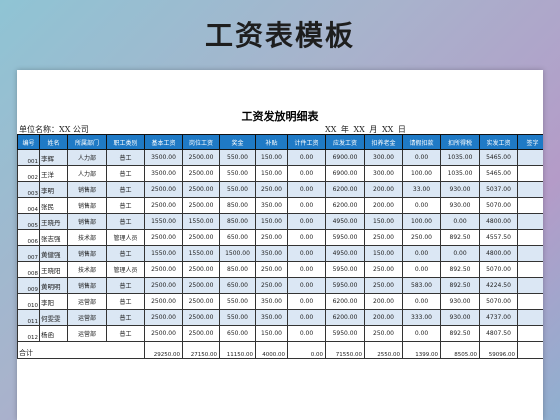 The width and height of the screenshot is (560, 420). I want to click on cell-pension: 200.00, so click(383, 317).